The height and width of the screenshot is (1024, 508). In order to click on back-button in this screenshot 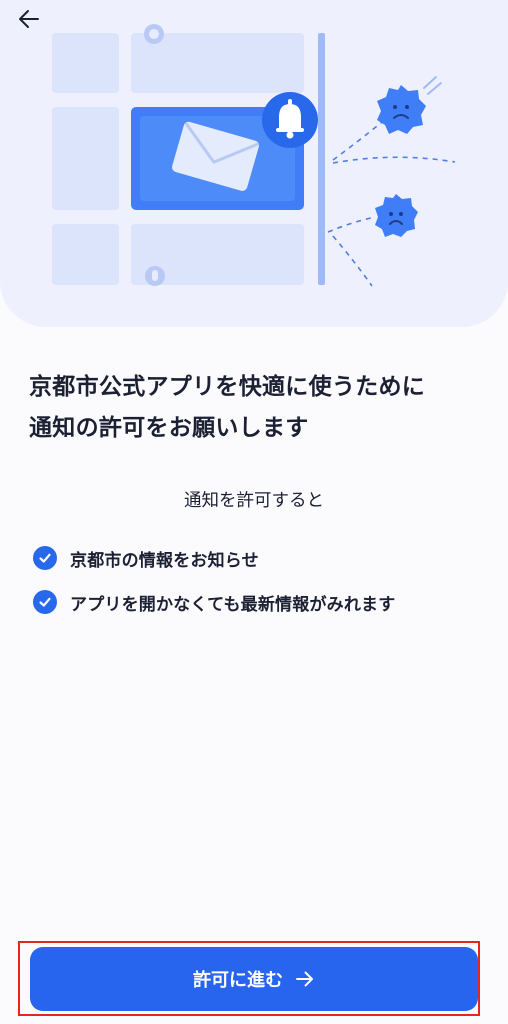, I will do `click(35, 25)`.